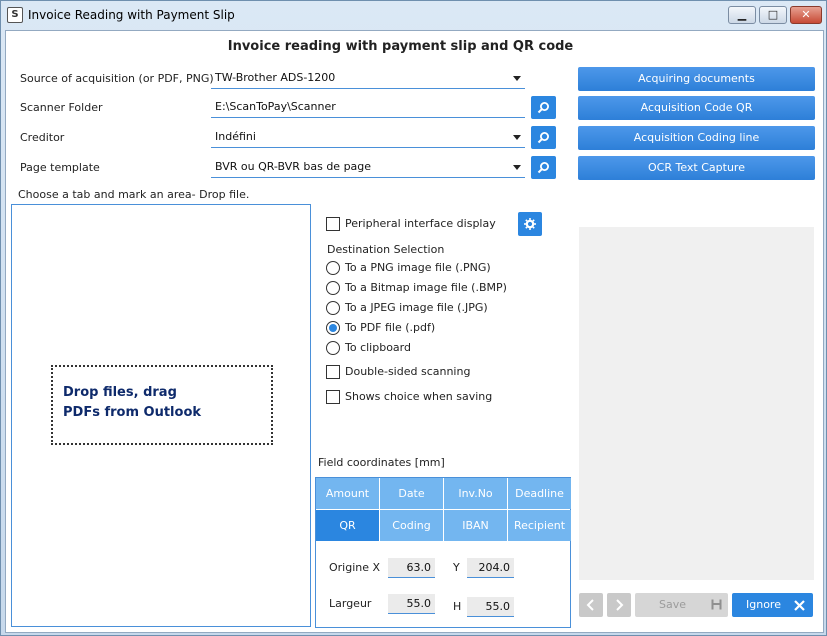 The width and height of the screenshot is (827, 636). What do you see at coordinates (355, 567) in the screenshot?
I see `origin-x-label: Origine X` at bounding box center [355, 567].